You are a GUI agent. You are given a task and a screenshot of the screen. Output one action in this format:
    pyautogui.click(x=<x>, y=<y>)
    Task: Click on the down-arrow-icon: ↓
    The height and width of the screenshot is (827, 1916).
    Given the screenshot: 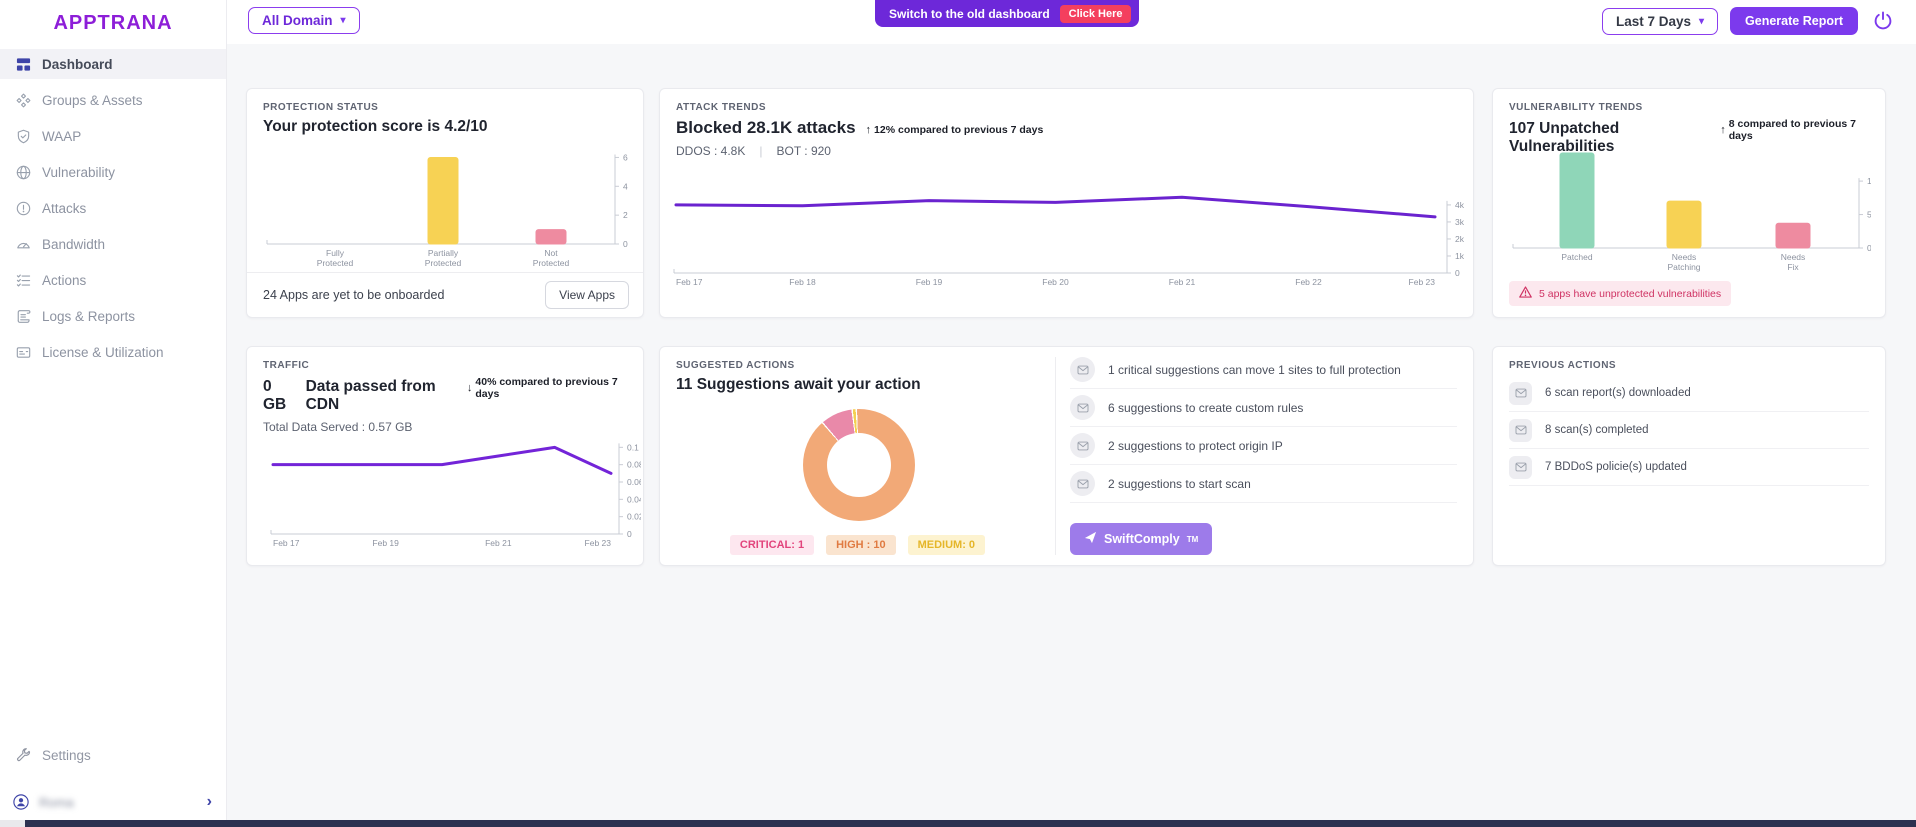 What is the action you would take?
    pyautogui.click(x=469, y=388)
    